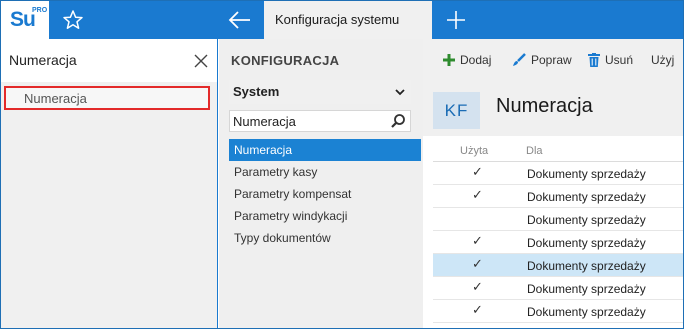 The image size is (684, 329). What do you see at coordinates (25, 20) in the screenshot?
I see `app-logo: Su PRO` at bounding box center [25, 20].